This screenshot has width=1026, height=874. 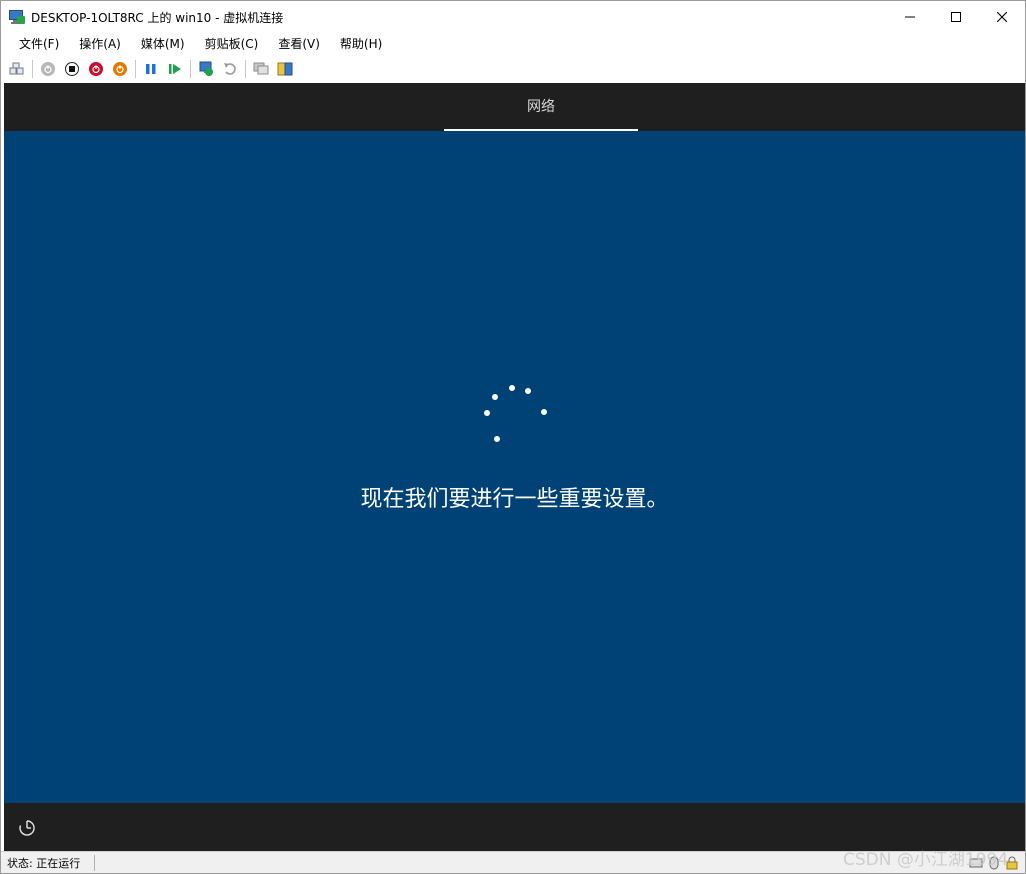 I want to click on resume-button, so click(x=175, y=69).